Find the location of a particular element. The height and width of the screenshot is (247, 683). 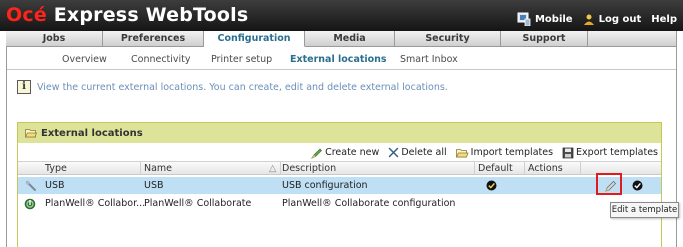

sort-ascending-icon: △ is located at coordinates (272, 168).